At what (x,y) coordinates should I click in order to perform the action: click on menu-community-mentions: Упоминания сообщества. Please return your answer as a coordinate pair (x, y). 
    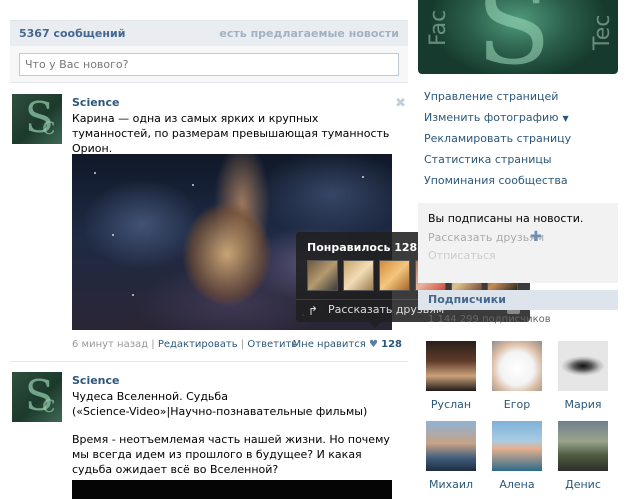
    Looking at the image, I should click on (496, 180).